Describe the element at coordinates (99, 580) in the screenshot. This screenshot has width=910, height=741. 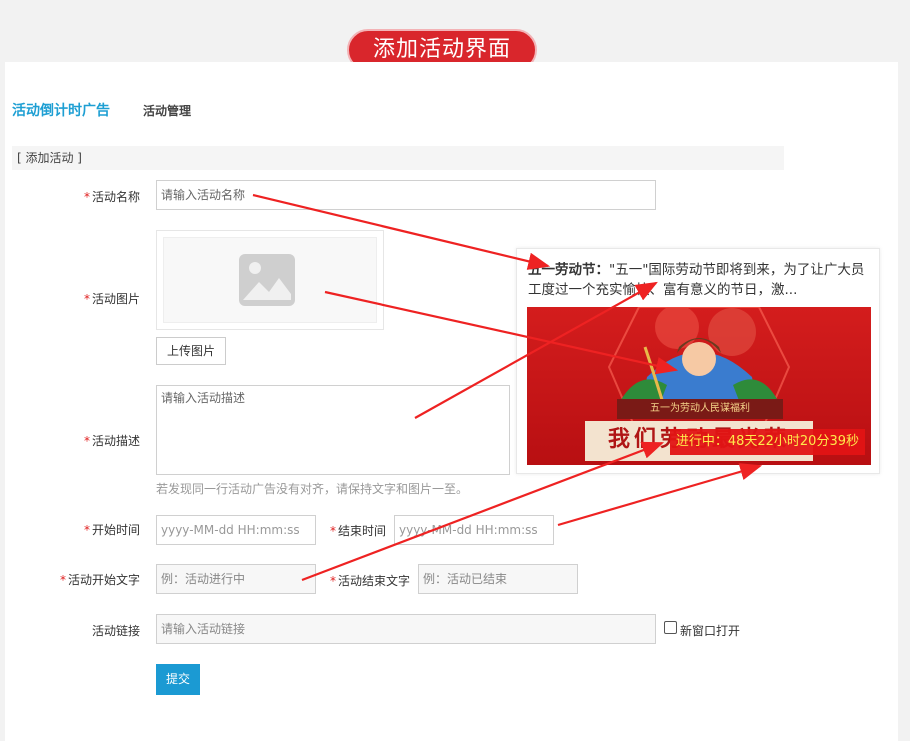
I see `start-text-label: * 活动开始文字` at that location.